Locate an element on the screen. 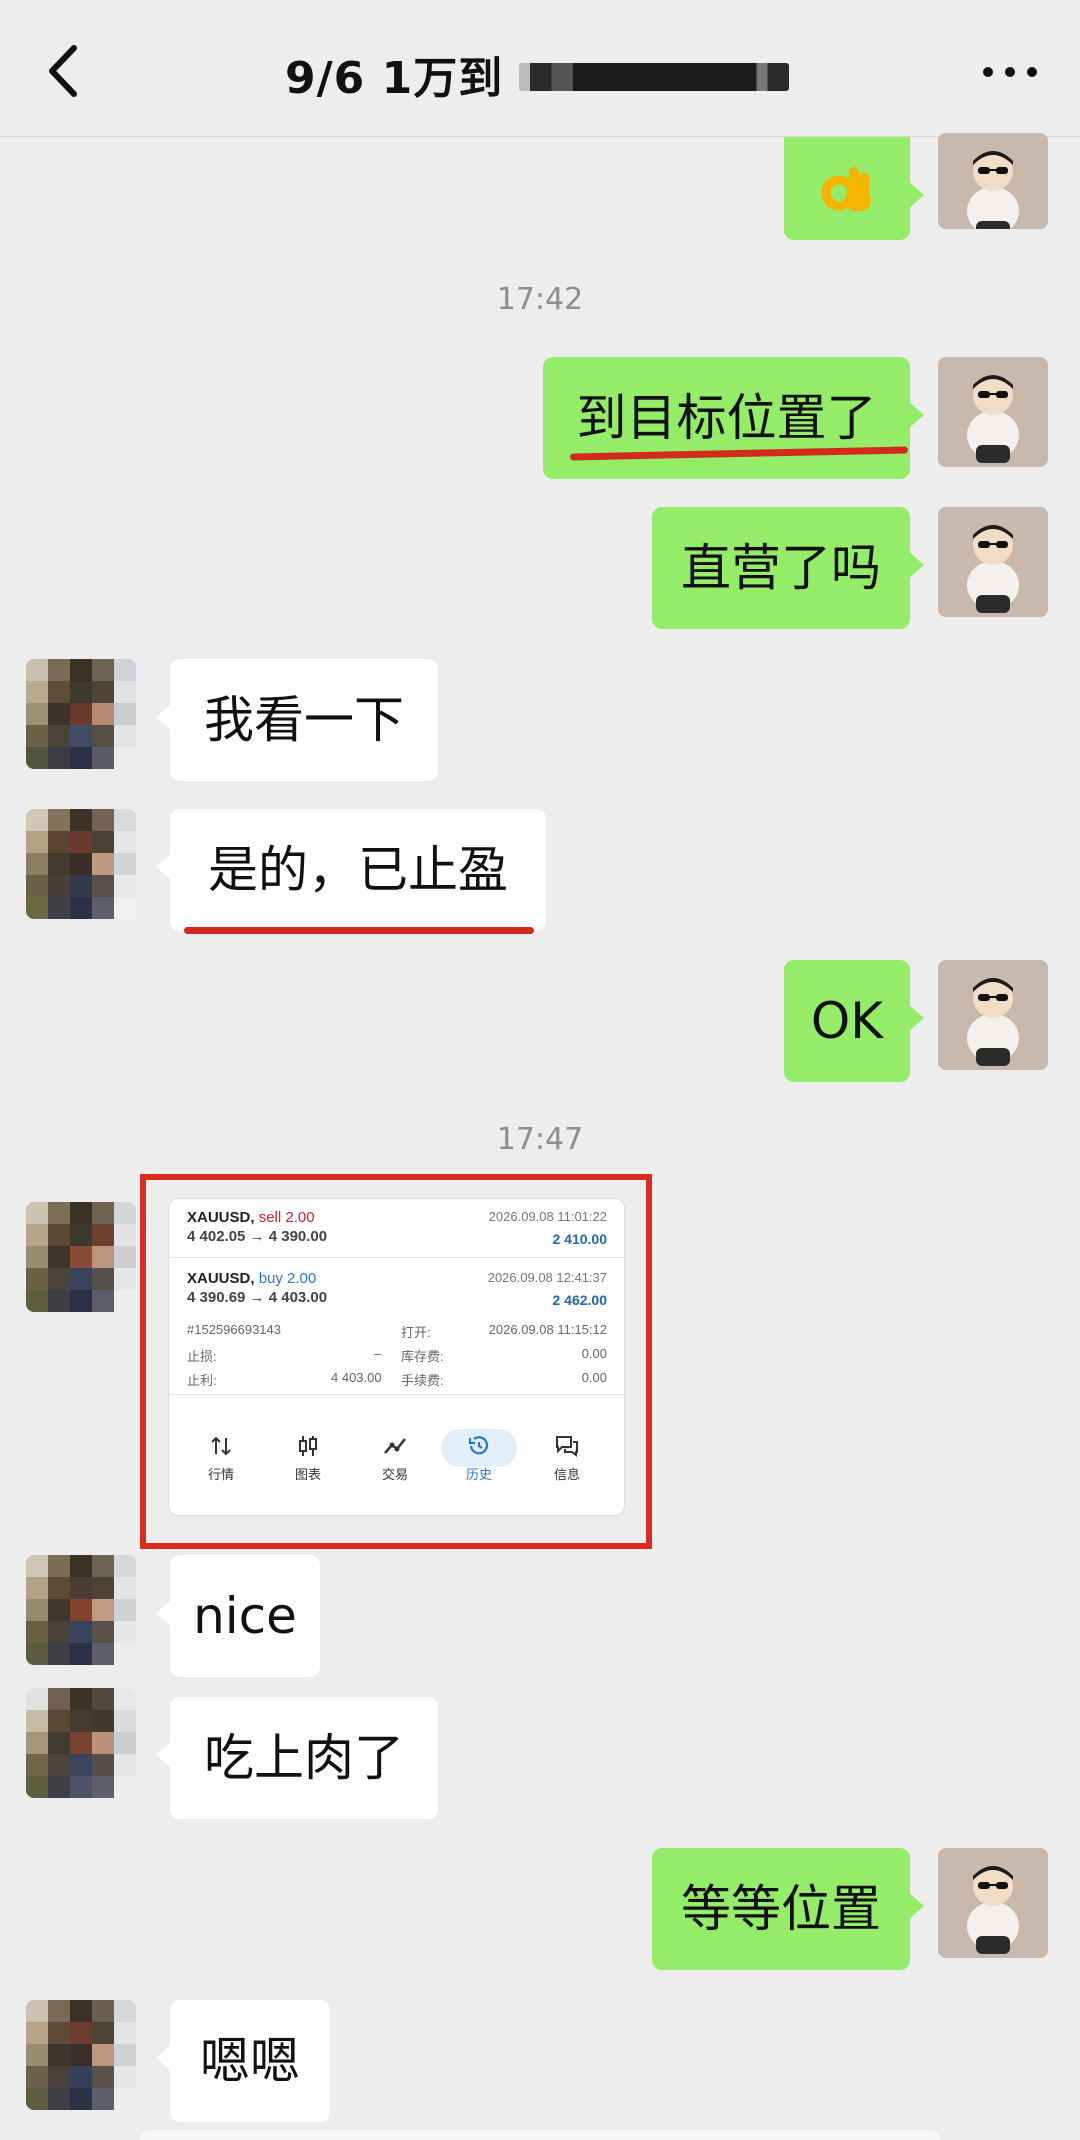  nav-tab-chart: 图表 is located at coordinates (308, 1458).